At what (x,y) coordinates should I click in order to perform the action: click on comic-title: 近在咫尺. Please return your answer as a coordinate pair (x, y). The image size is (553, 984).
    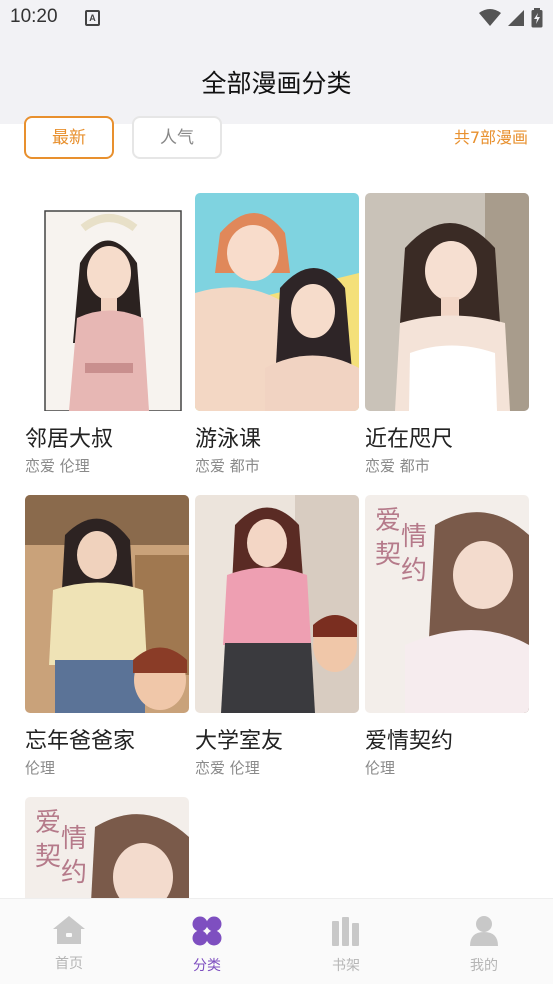
    Looking at the image, I should click on (447, 437).